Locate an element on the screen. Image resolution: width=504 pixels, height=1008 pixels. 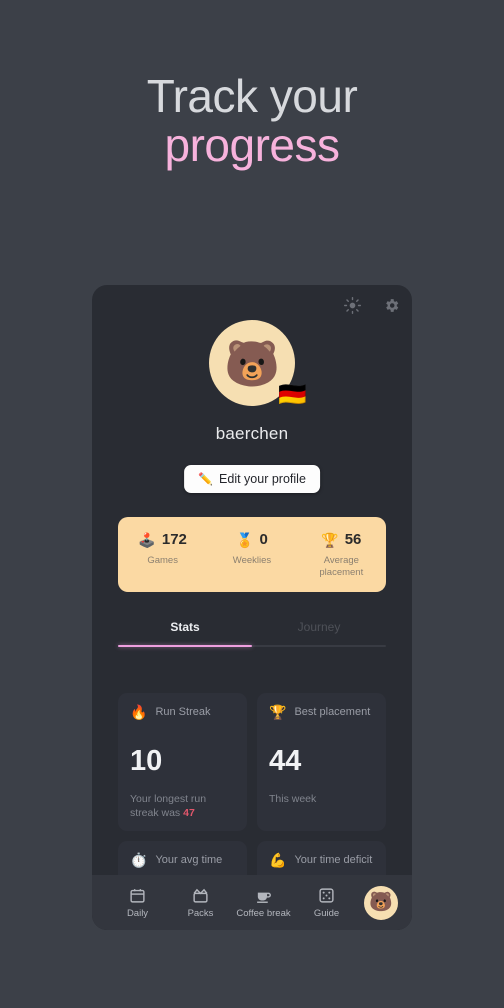
dice-icon is located at coordinates (326, 895).